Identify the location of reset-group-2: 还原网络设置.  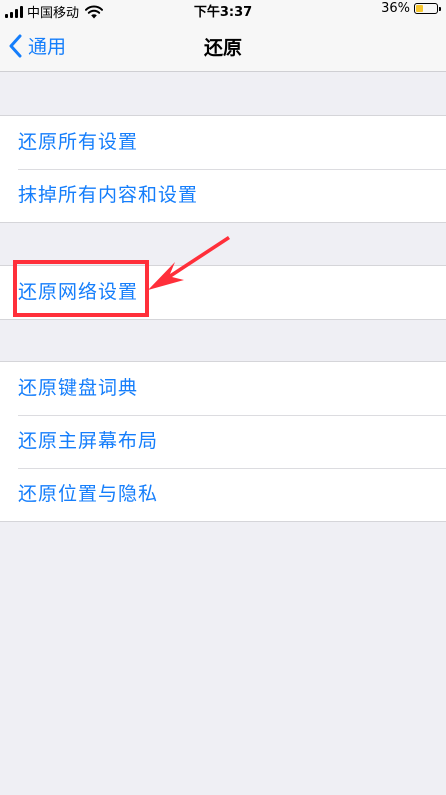
(223, 292).